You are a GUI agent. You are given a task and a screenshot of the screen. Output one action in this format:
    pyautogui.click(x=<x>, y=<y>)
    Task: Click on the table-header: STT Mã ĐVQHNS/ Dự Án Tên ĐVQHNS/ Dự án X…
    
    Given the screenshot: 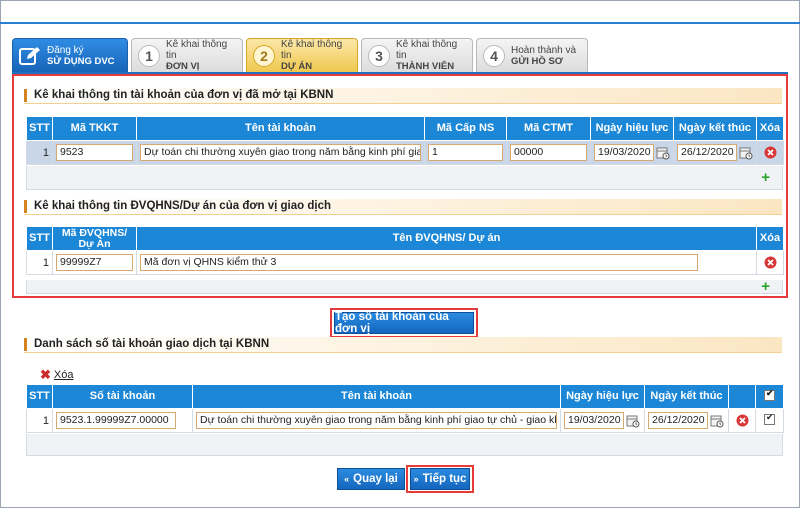 What is the action you would take?
    pyautogui.click(x=405, y=238)
    